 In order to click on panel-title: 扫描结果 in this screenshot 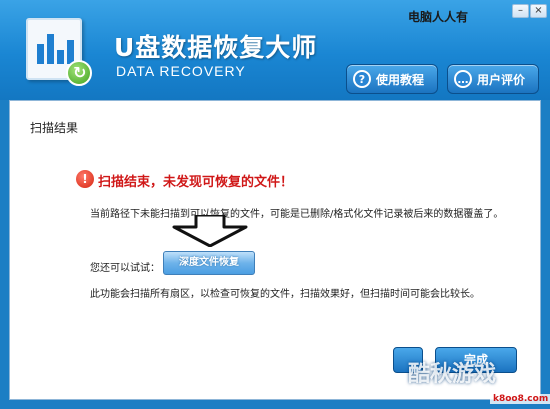, I will do `click(54, 128)`.